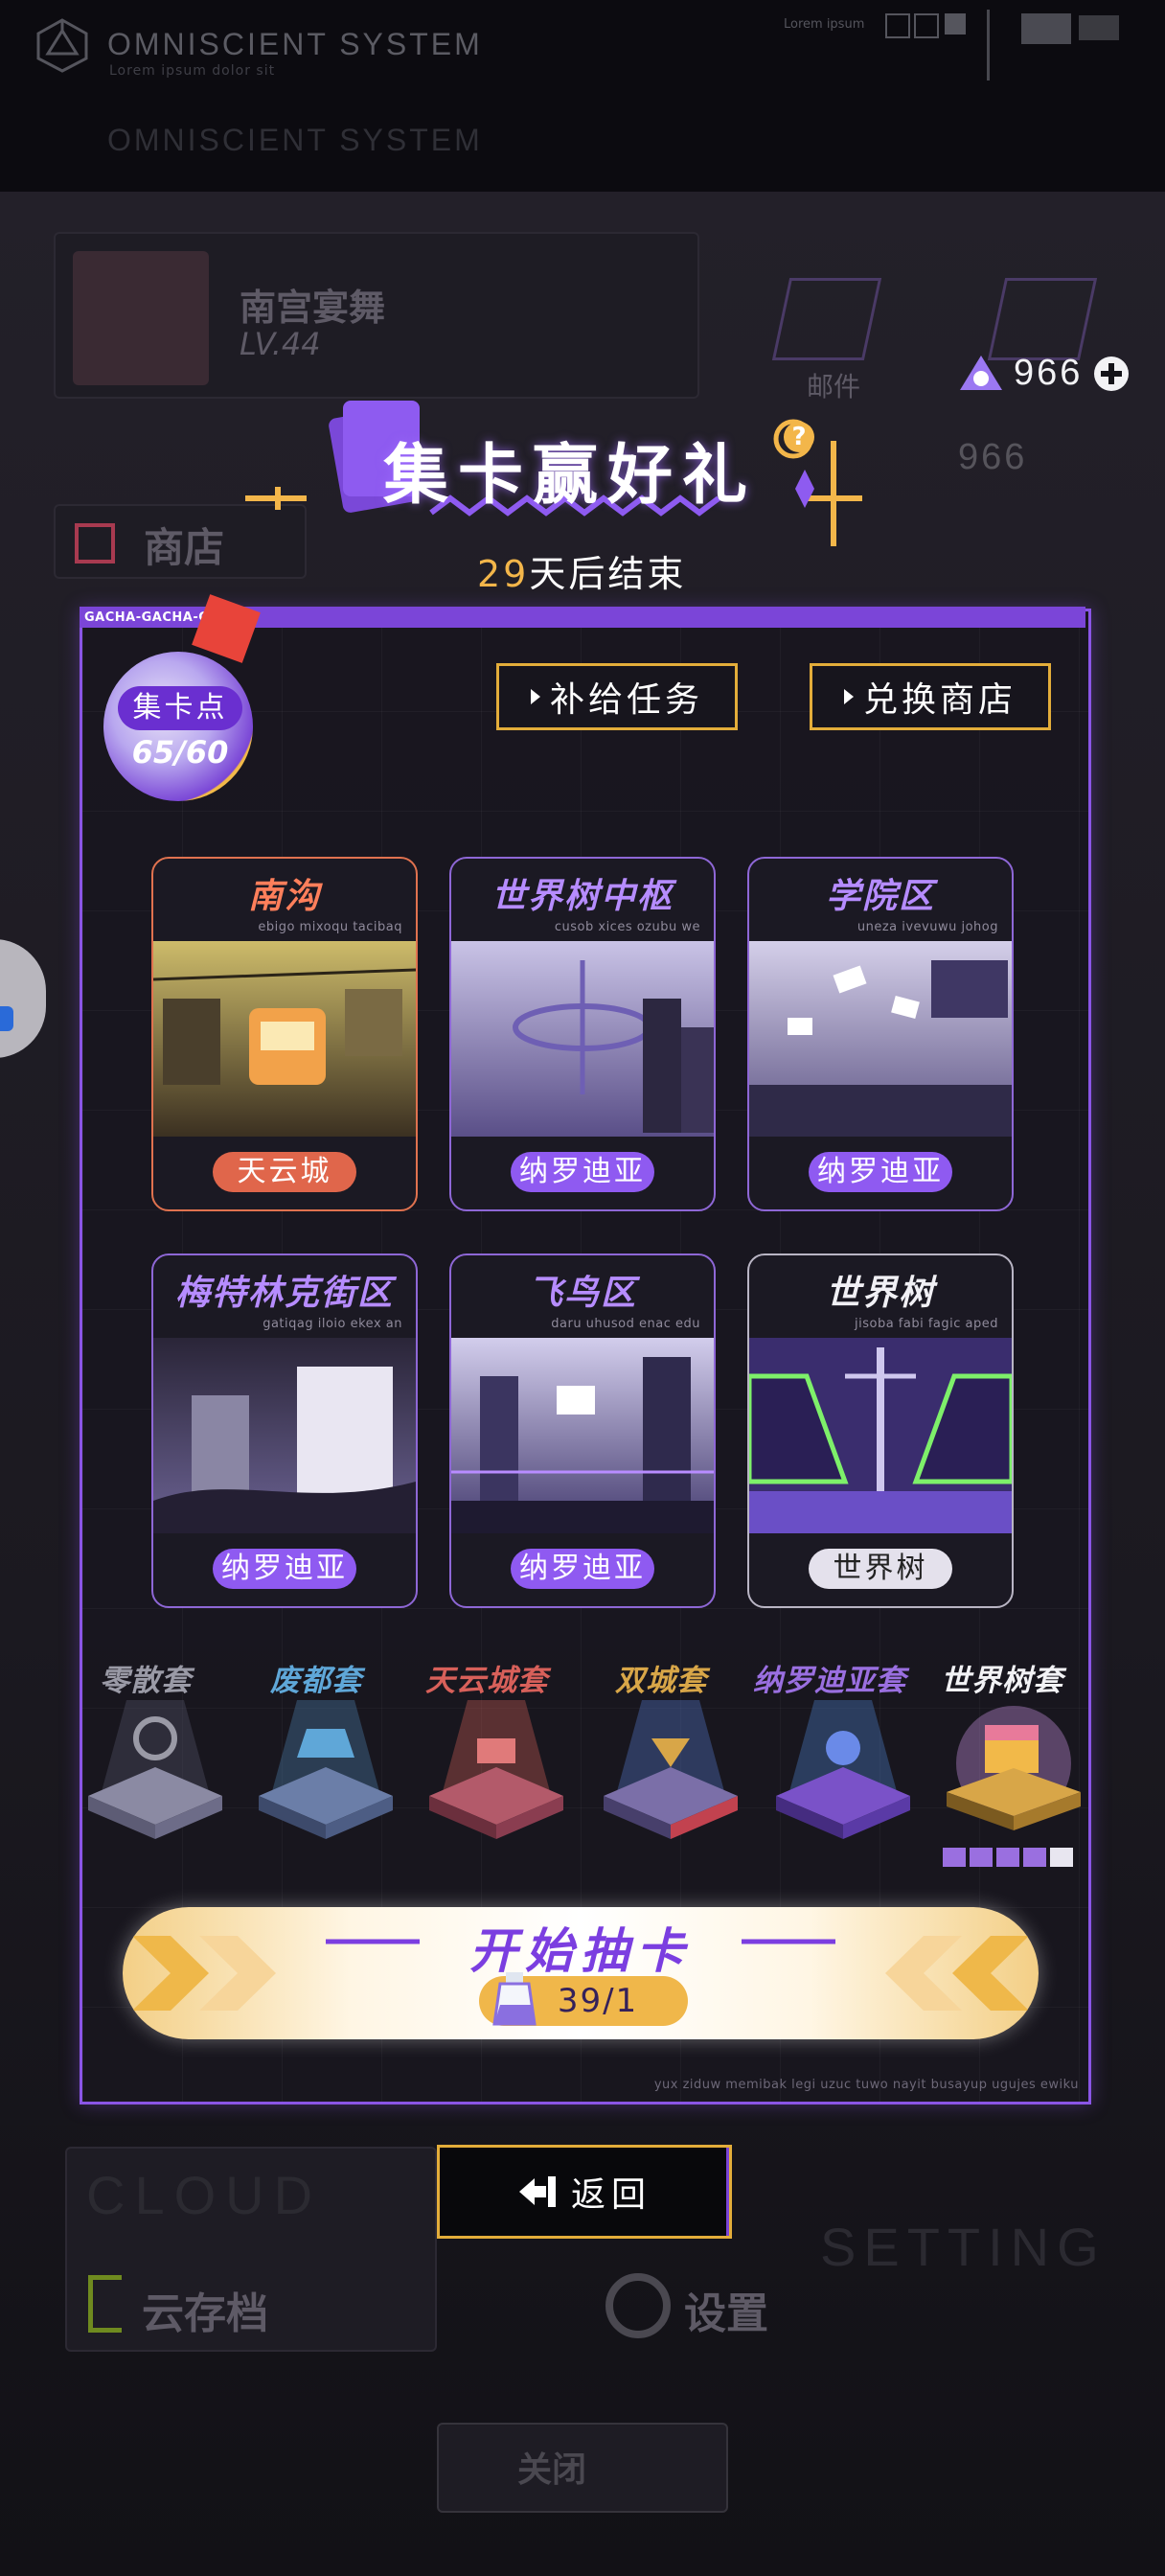 The width and height of the screenshot is (1165, 2576). What do you see at coordinates (1042, 319) in the screenshot?
I see `megaphone-icon` at bounding box center [1042, 319].